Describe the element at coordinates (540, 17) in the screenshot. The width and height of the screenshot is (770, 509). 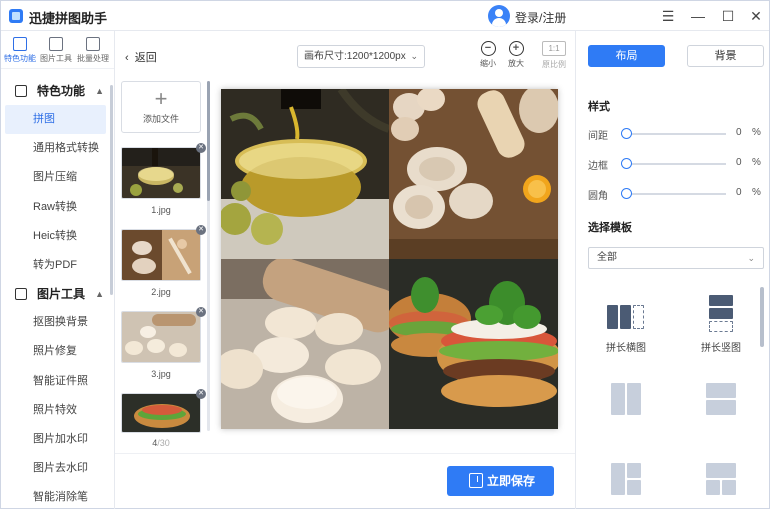
I see `login-register-link: 登录/注册` at that location.